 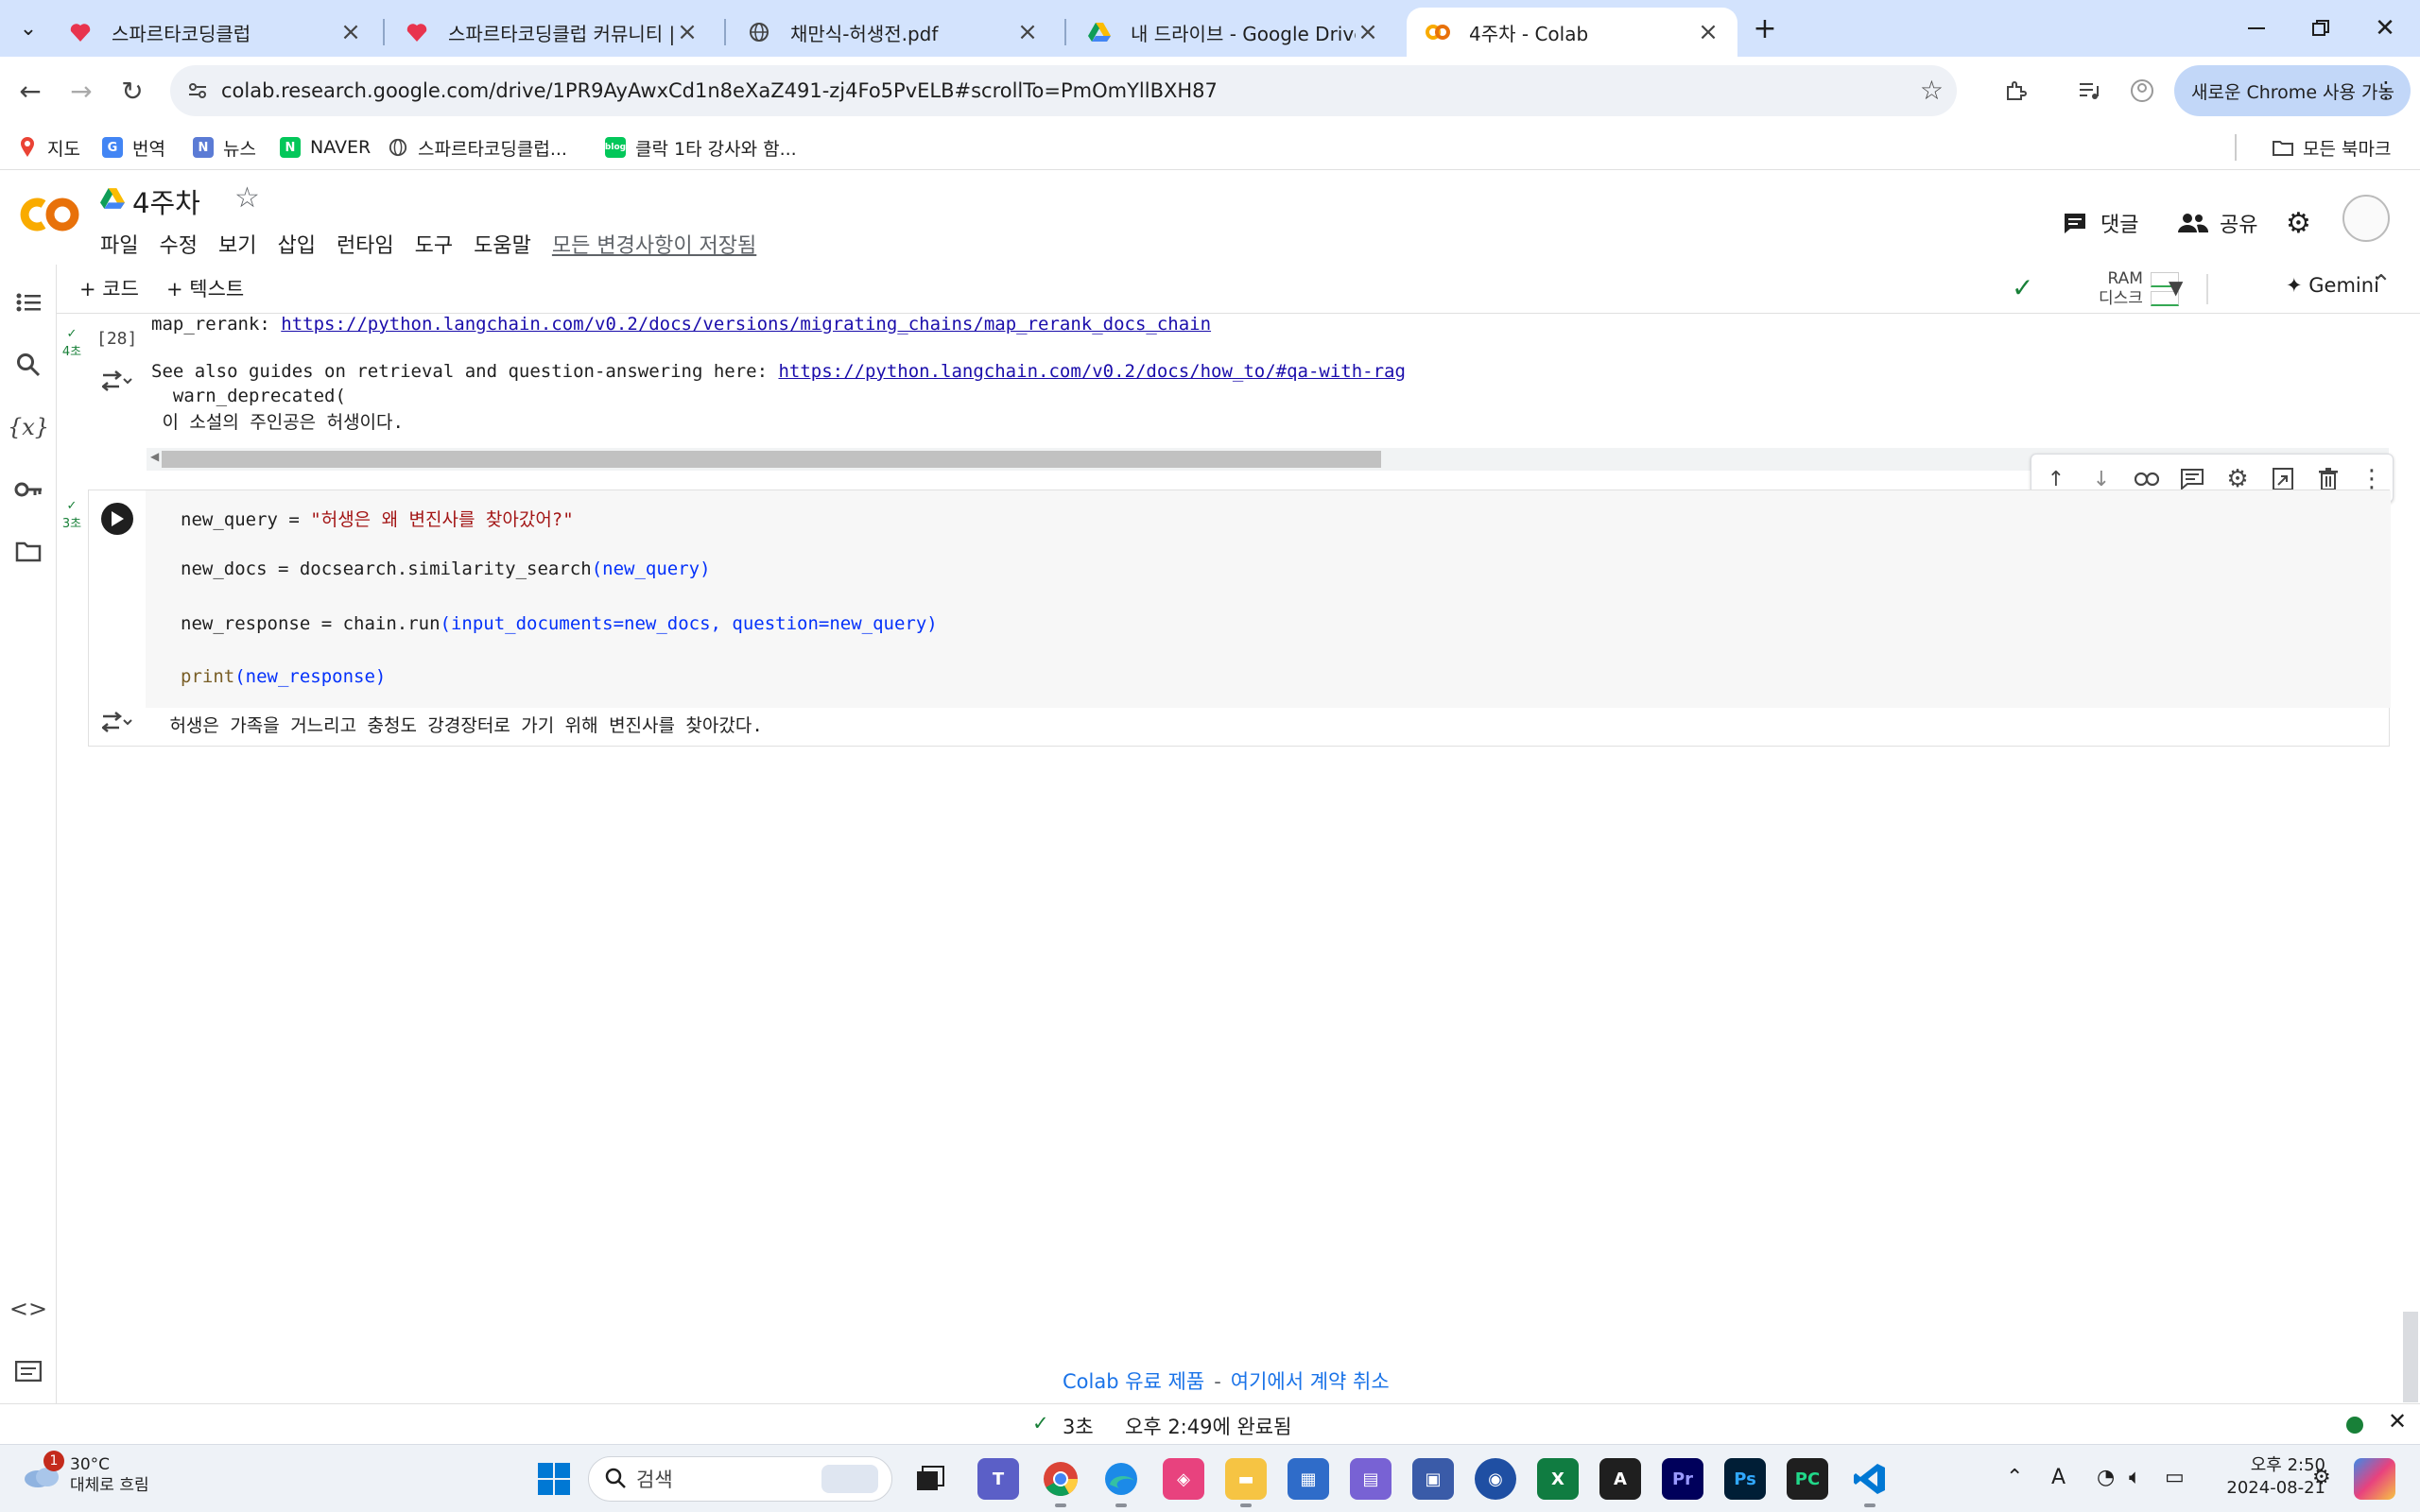 I want to click on bookmark-map: 지도, so click(x=48, y=147).